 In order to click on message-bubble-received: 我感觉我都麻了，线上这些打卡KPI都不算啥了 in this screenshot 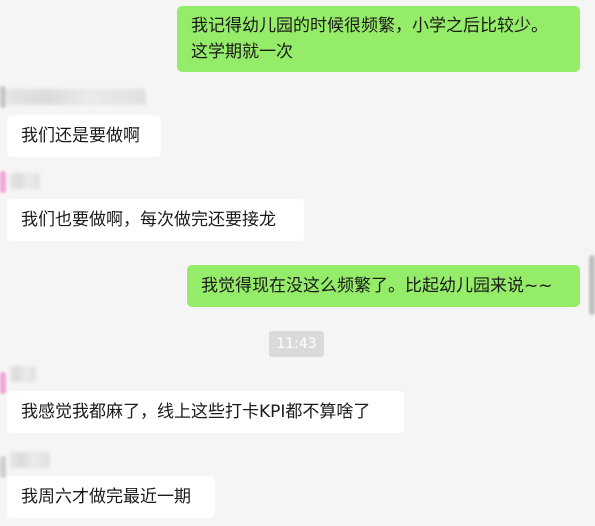, I will do `click(205, 412)`.